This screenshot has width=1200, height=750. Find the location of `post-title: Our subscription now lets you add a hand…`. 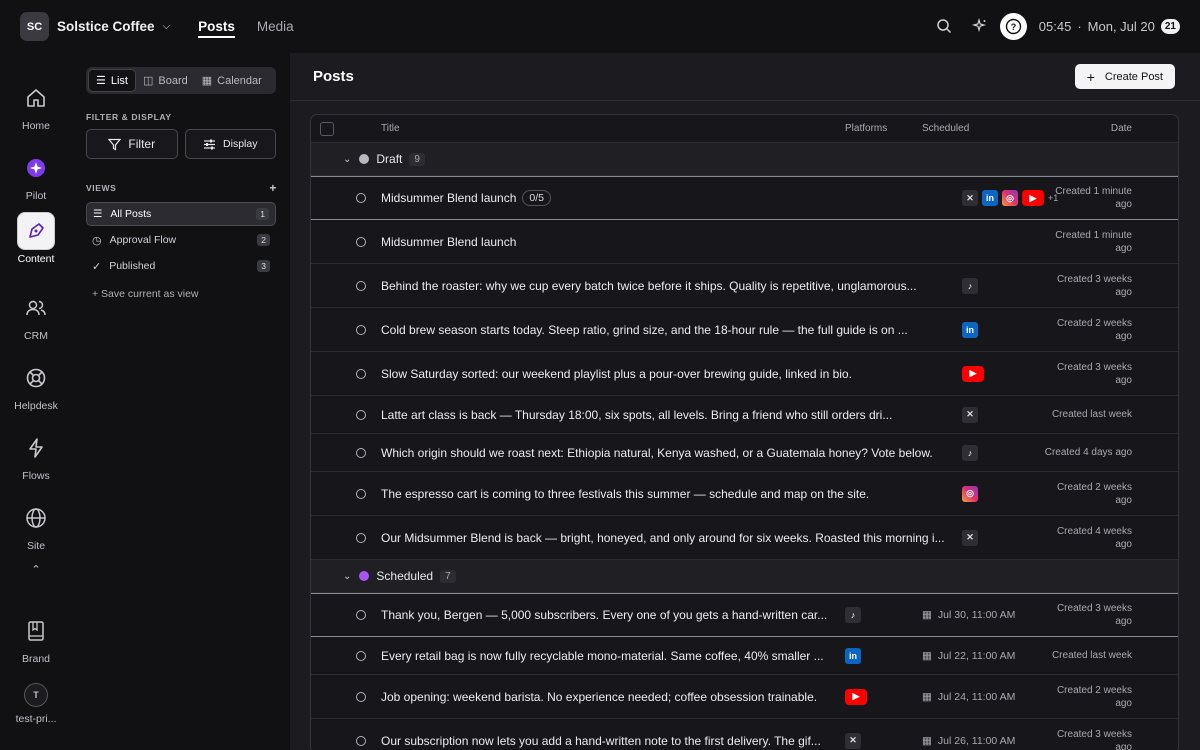

post-title: Our subscription now lets you add a hand… is located at coordinates (601, 741).